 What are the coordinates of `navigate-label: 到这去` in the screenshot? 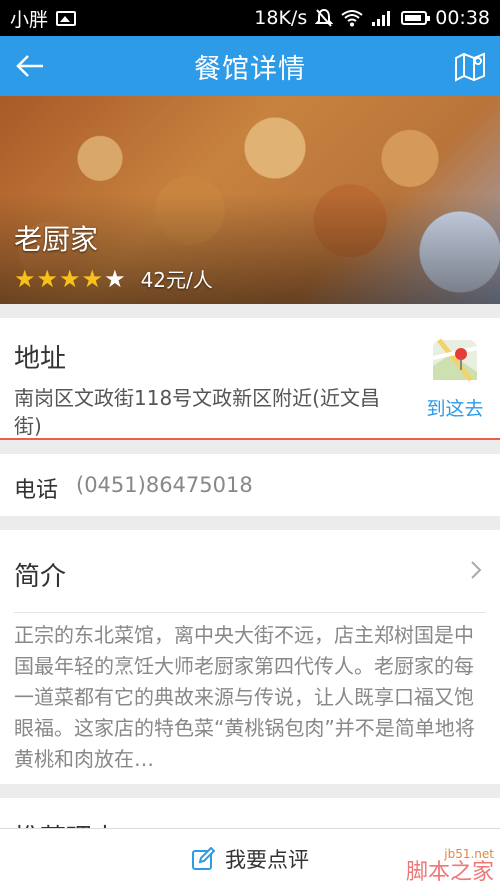 It's located at (455, 409).